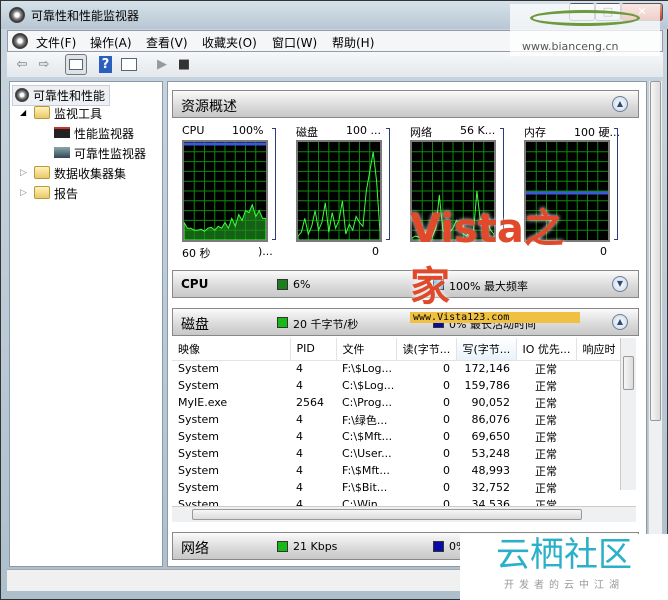 The width and height of the screenshot is (668, 600). Describe the element at coordinates (69, 96) in the screenshot. I see `tree-label: 可靠性和性能` at that location.